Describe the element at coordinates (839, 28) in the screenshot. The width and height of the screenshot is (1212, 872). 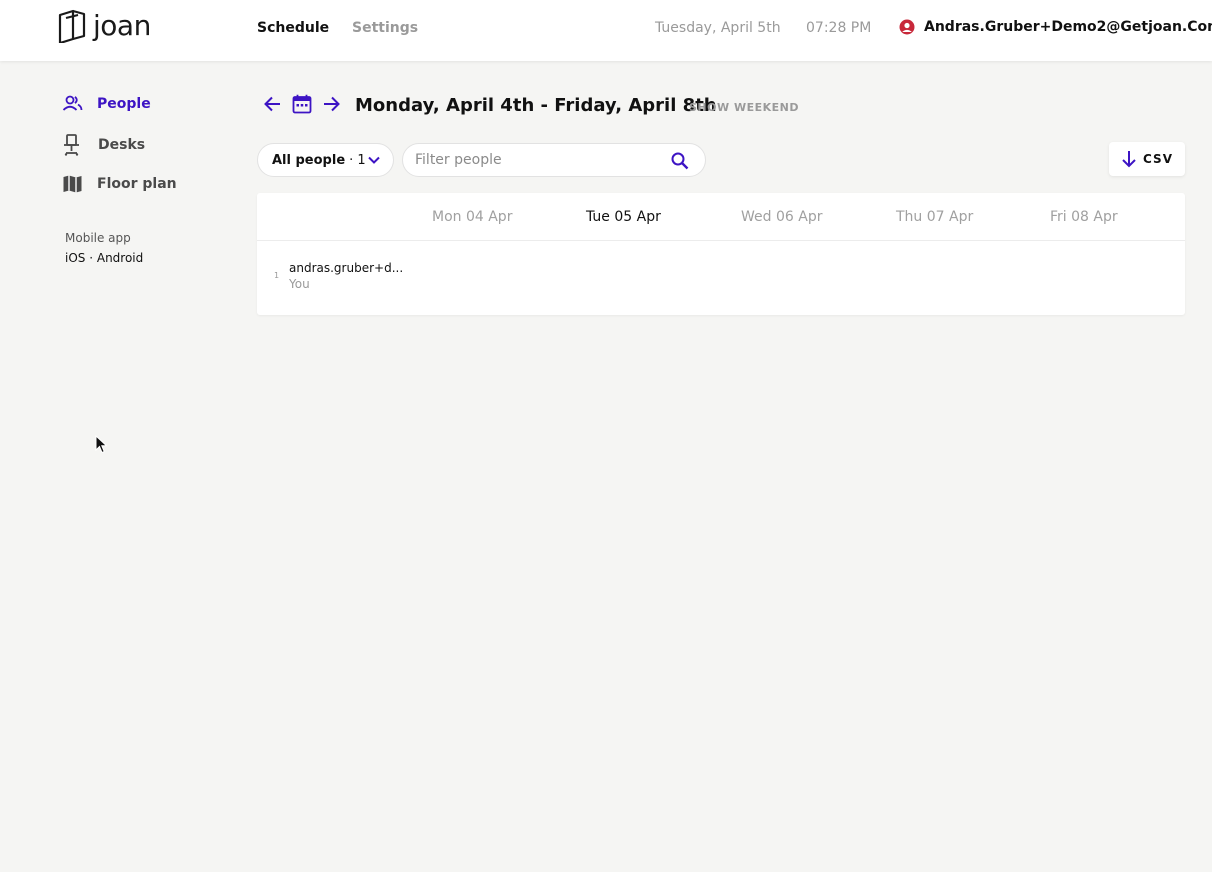
I see `header-time: 07:28 PM` at that location.